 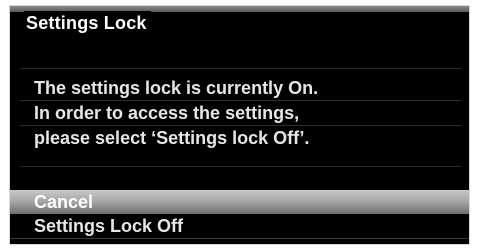 I want to click on message-line-3: please select ‘Settings lock Off’., so click(x=172, y=138).